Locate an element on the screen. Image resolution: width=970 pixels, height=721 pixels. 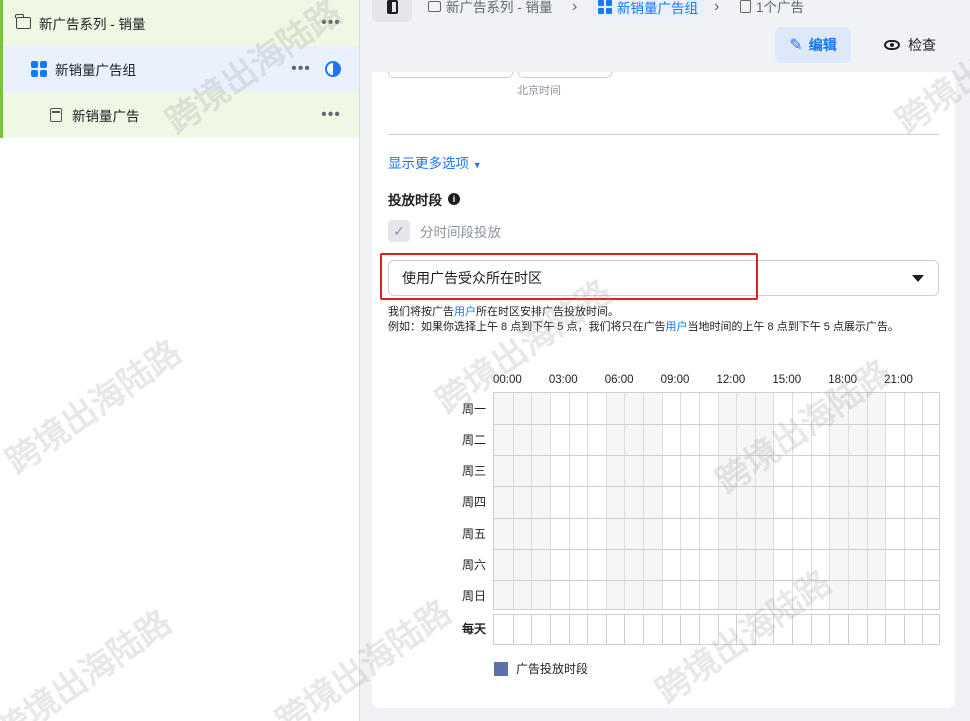
timezone-note: 北京时间 is located at coordinates (539, 91).